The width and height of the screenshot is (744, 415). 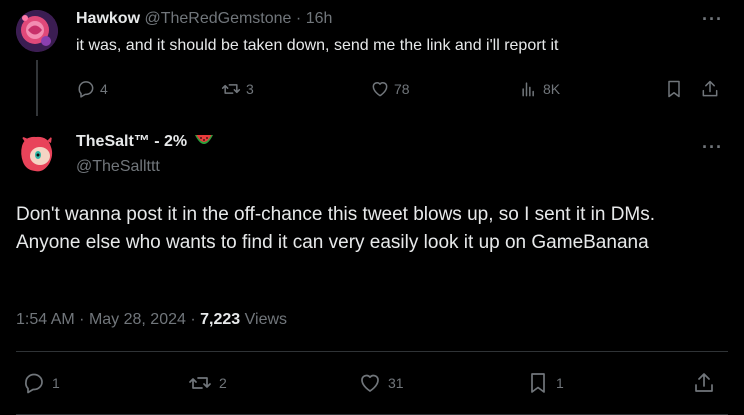 I want to click on watermelon-icon, so click(x=203, y=139).